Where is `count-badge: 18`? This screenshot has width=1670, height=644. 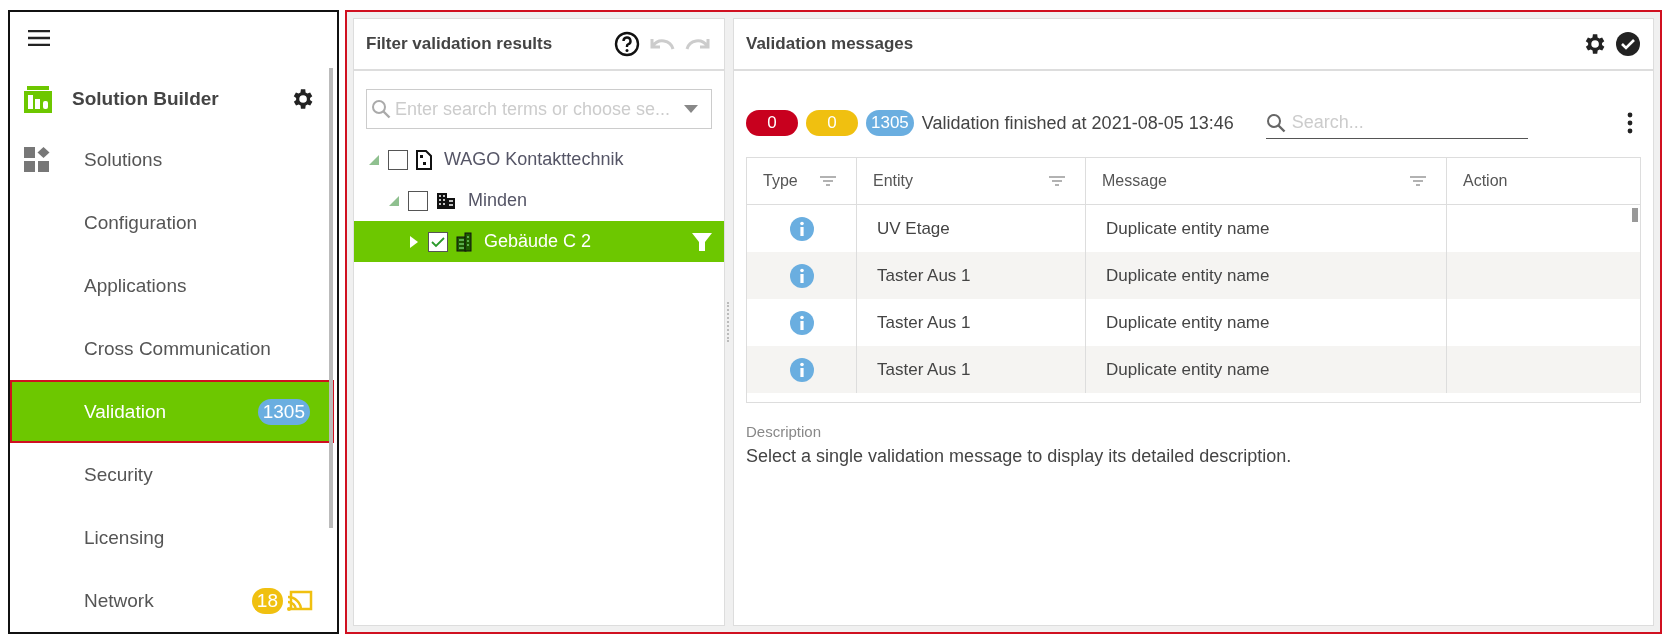 count-badge: 18 is located at coordinates (267, 600).